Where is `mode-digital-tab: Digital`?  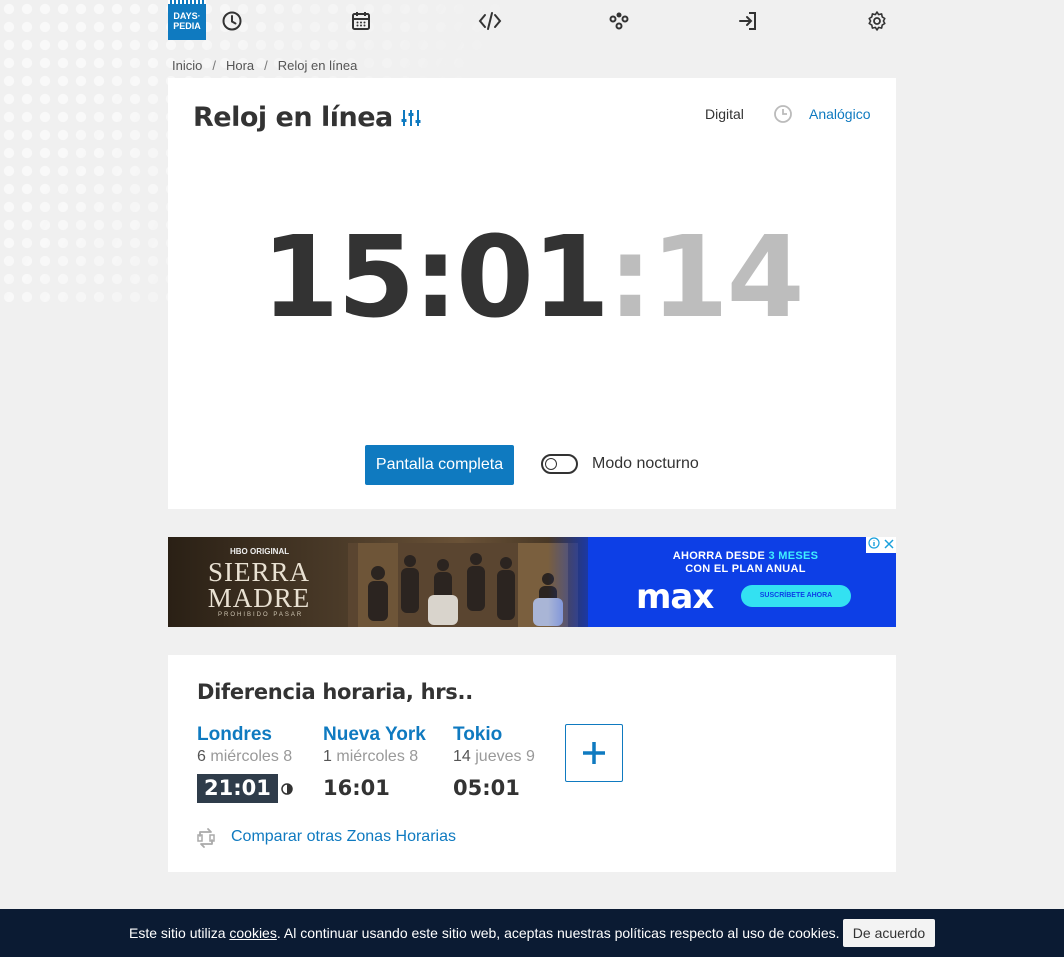
mode-digital-tab: Digital is located at coordinates (724, 114).